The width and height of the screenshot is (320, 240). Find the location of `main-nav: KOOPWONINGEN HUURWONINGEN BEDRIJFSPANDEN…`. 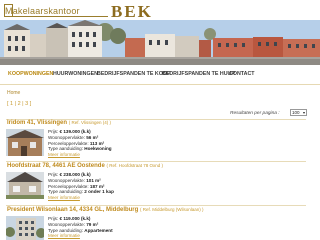

main-nav: KOOPWONINGEN HUURWONINGEN BEDRIJFSPANDEN… is located at coordinates (160, 75).